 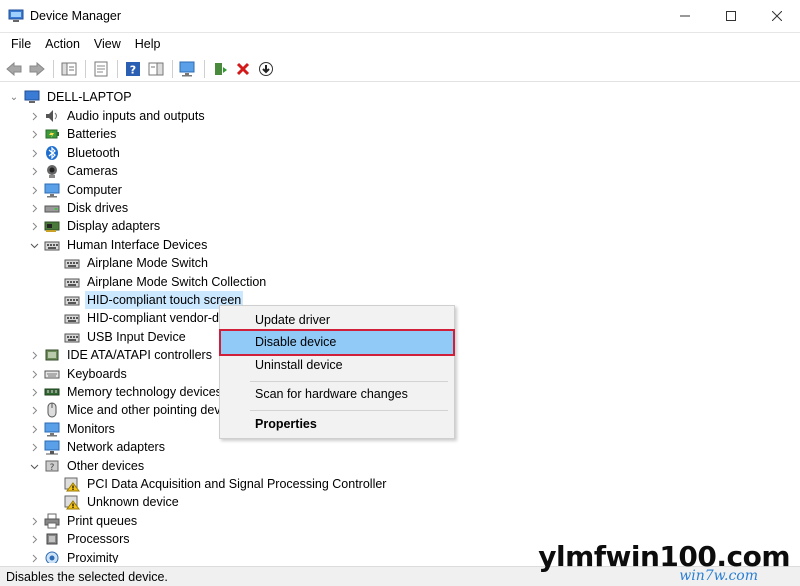 What do you see at coordinates (177, 282) in the screenshot?
I see `tree-item-label: Airplane Mode Switch Collection` at bounding box center [177, 282].